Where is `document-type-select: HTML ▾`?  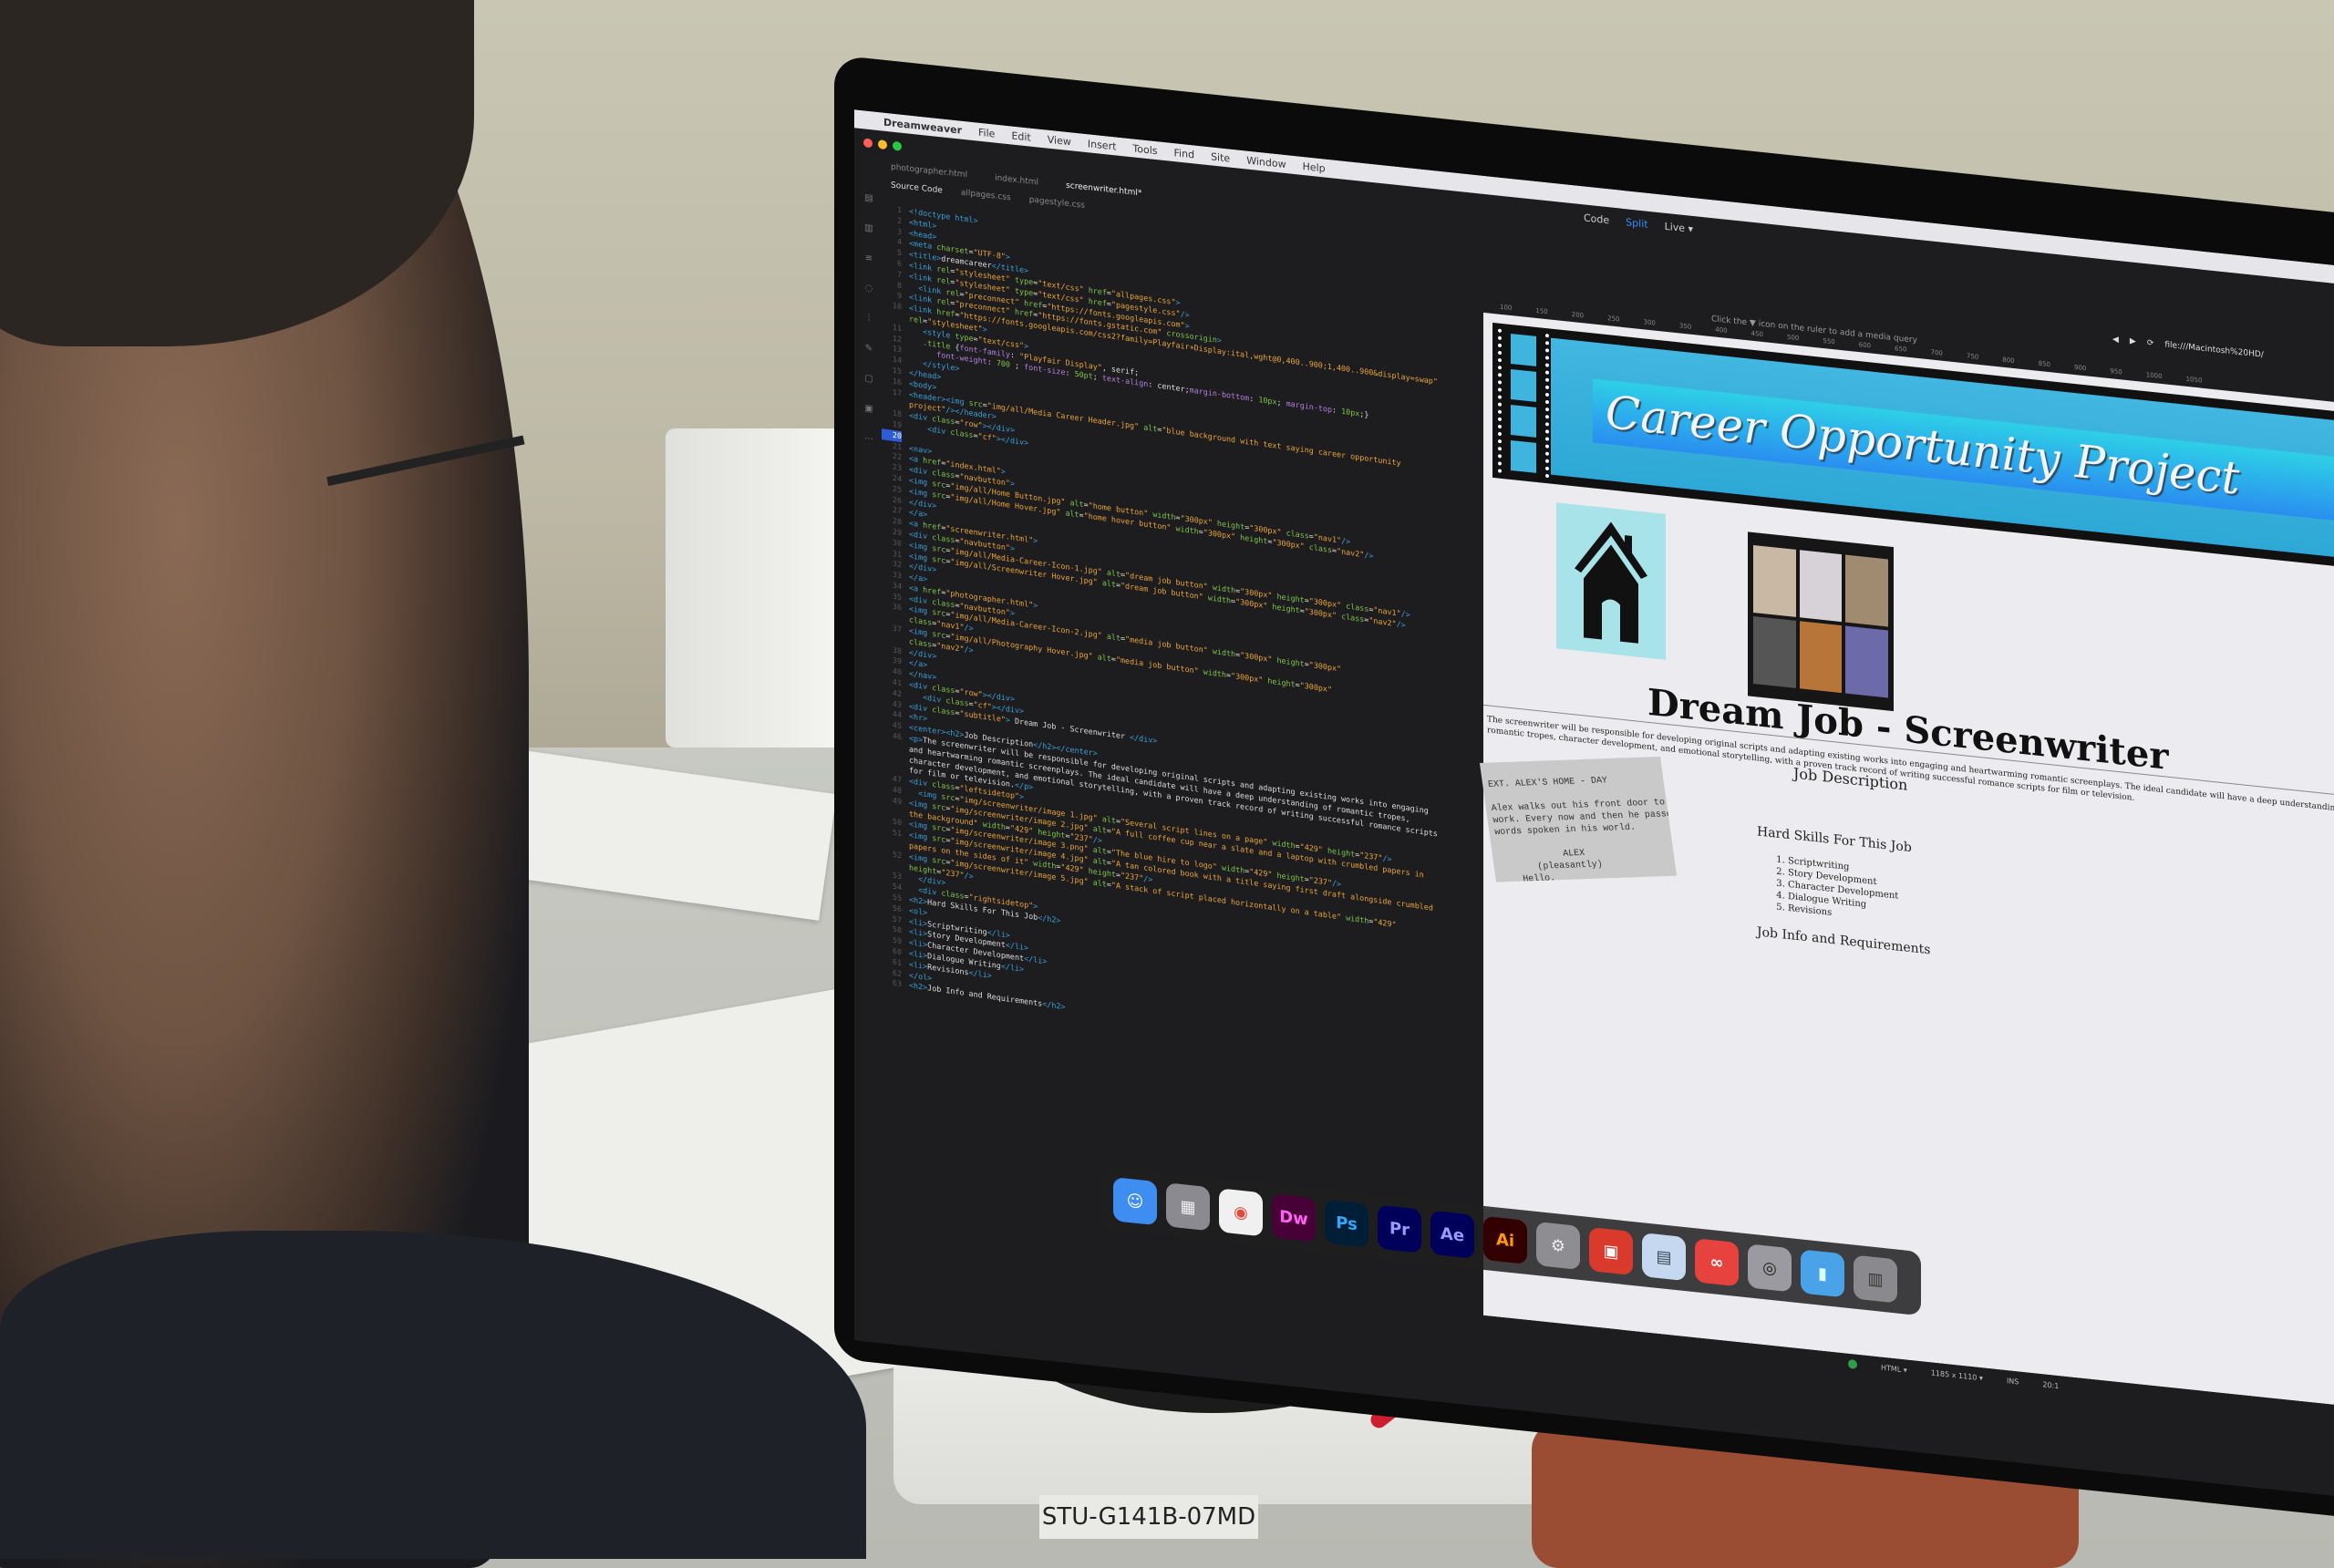 document-type-select: HTML ▾ is located at coordinates (1894, 1368).